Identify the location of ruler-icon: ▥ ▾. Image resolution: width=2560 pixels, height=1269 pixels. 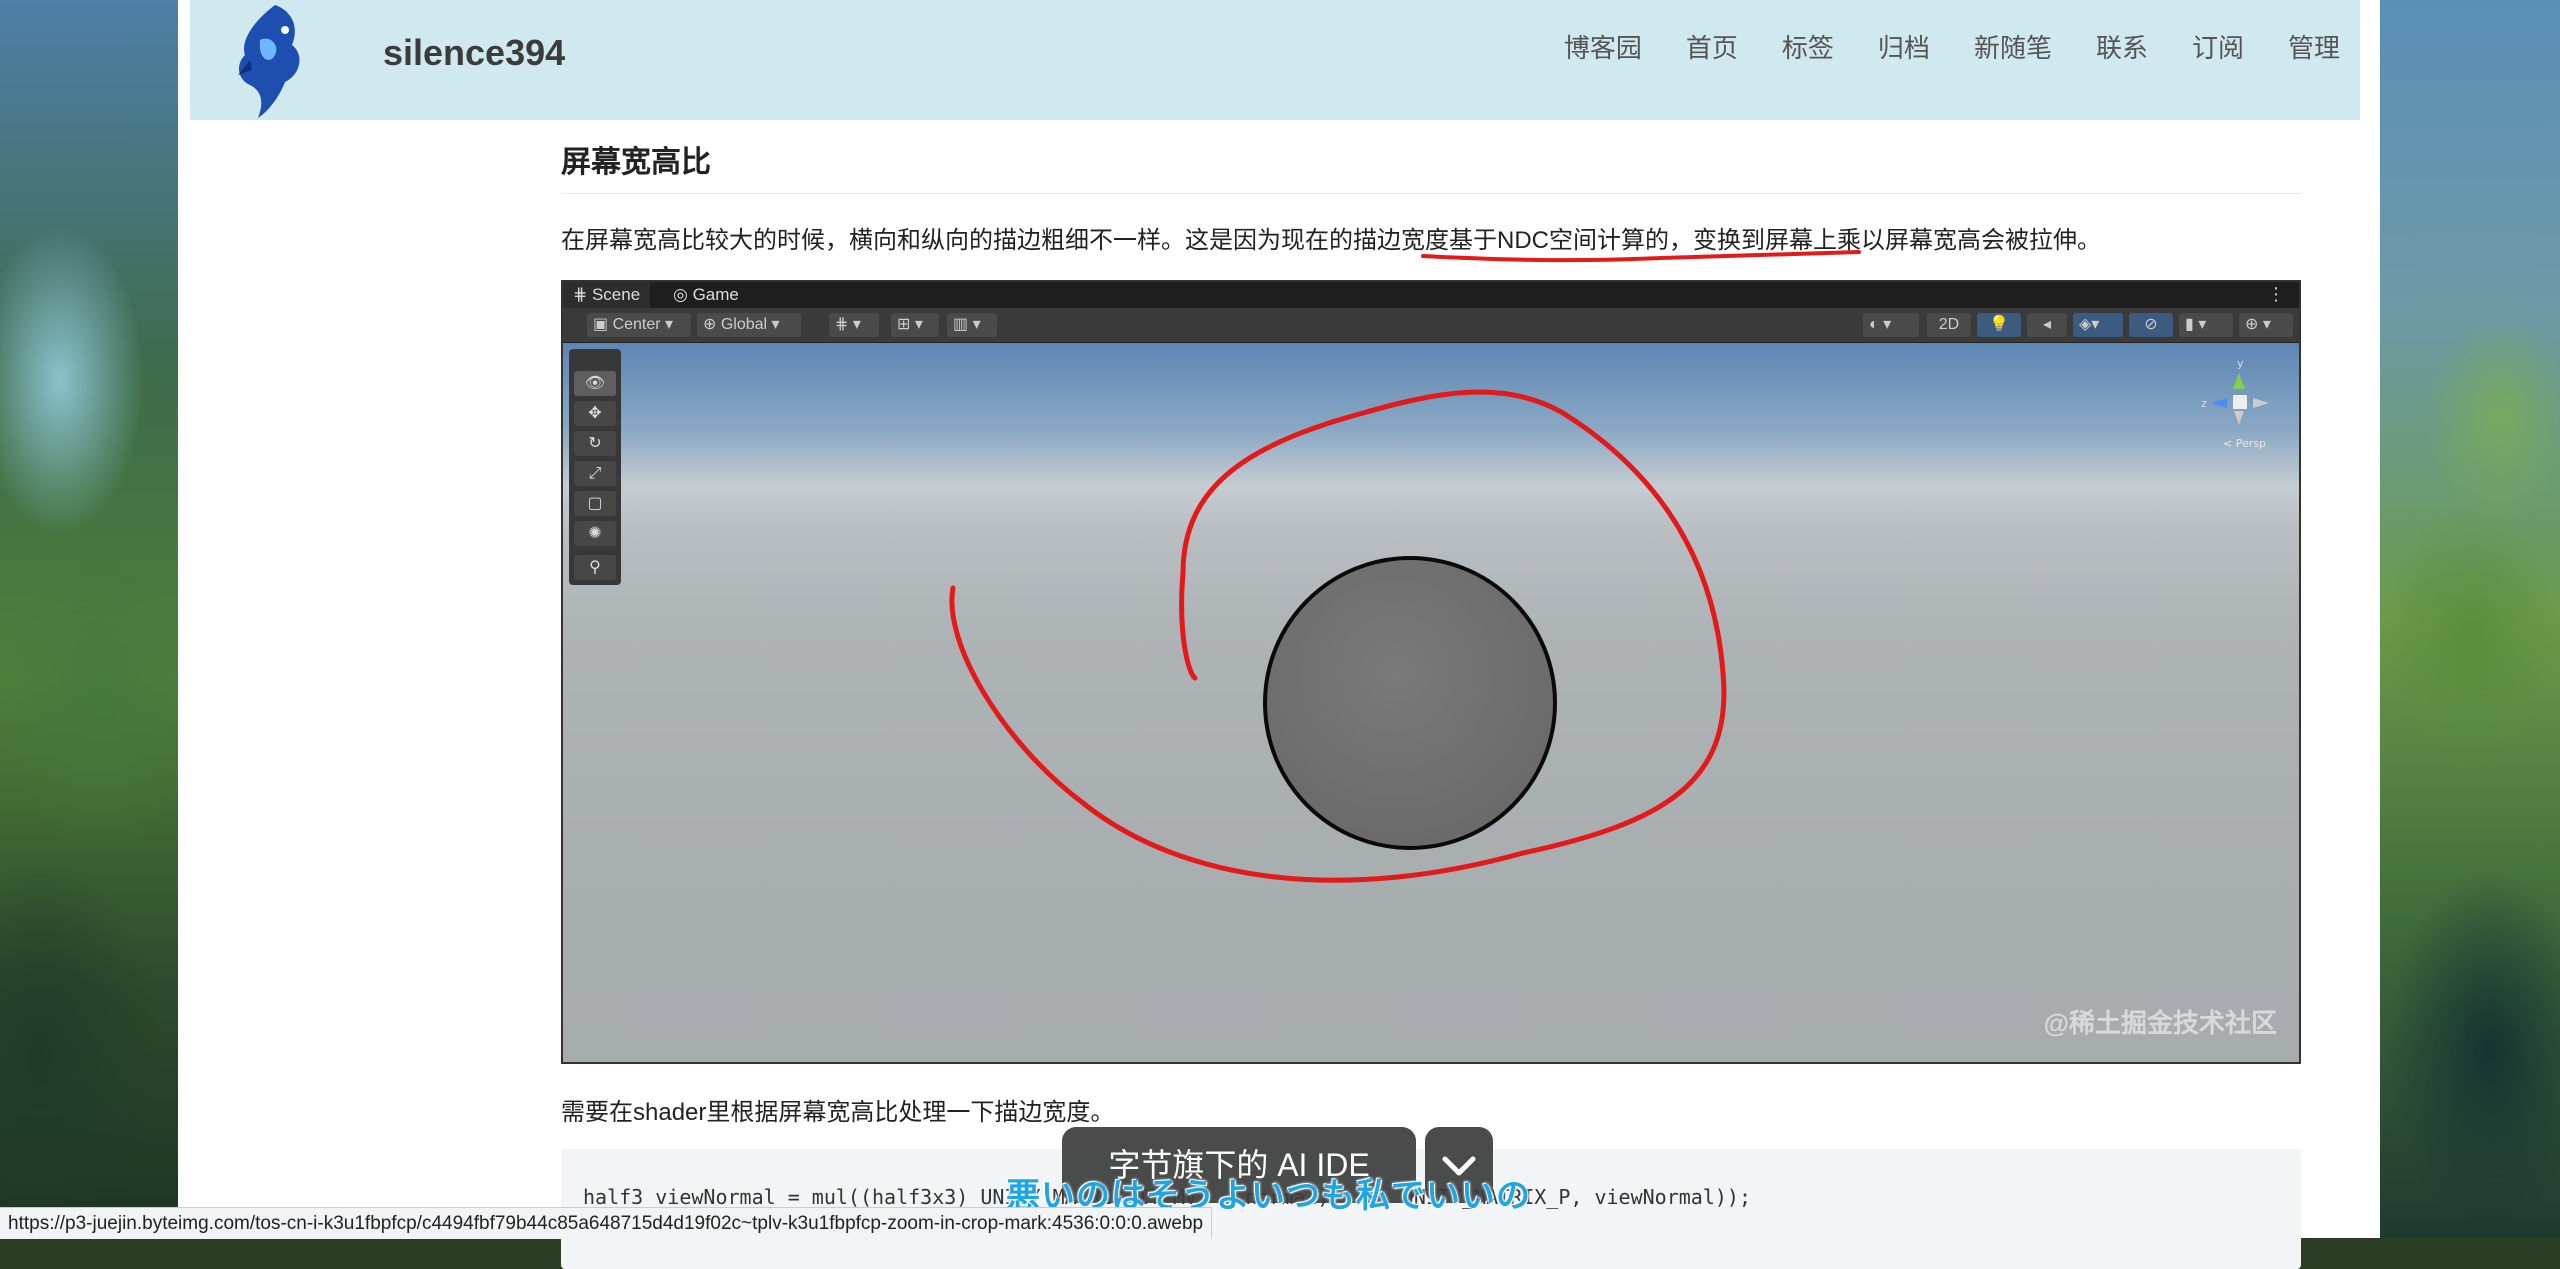
(972, 325).